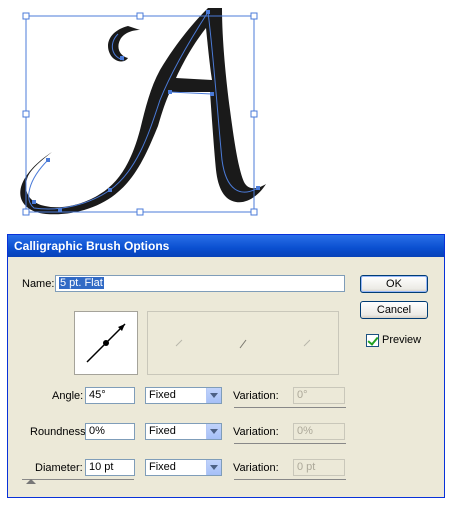 Image resolution: width=450 pixels, height=508 pixels. Describe the element at coordinates (81, 283) in the screenshot. I see `name-value: 5 pt. Flat` at that location.